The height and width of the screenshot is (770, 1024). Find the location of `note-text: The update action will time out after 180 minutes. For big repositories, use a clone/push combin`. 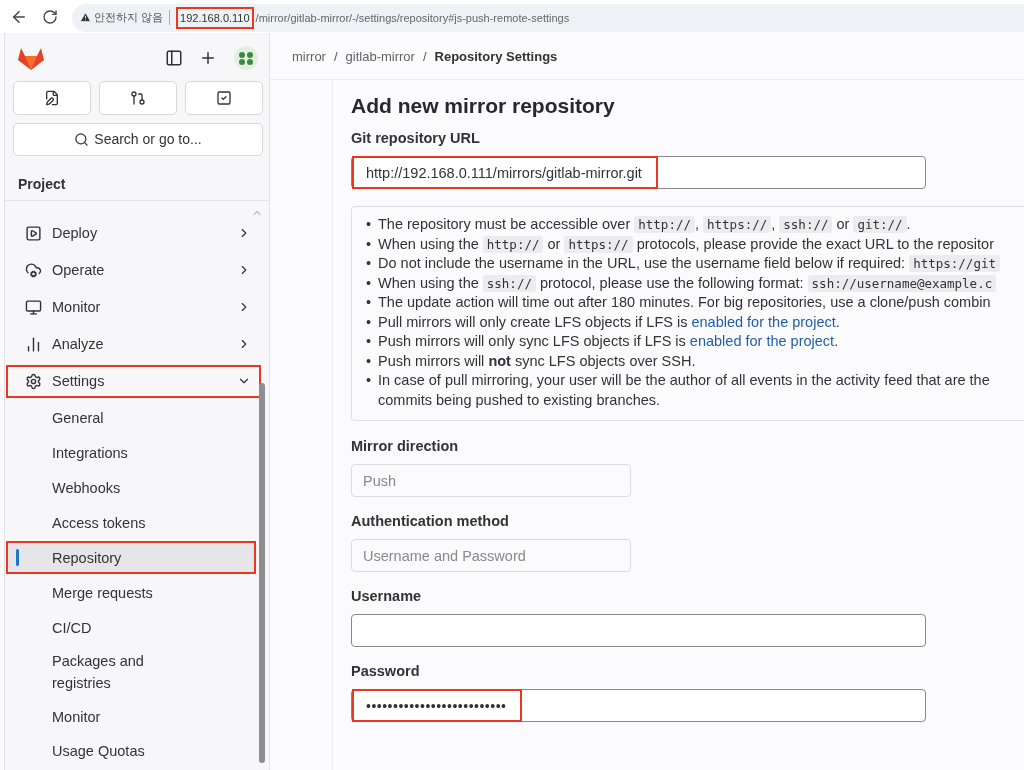

note-text: The update action will time out after 180 minutes. For big repositories, use a clone/push combin is located at coordinates (684, 302).